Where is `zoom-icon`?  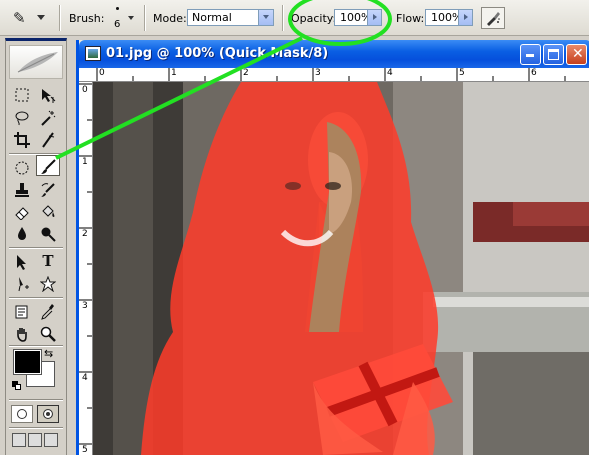 zoom-icon is located at coordinates (48, 333).